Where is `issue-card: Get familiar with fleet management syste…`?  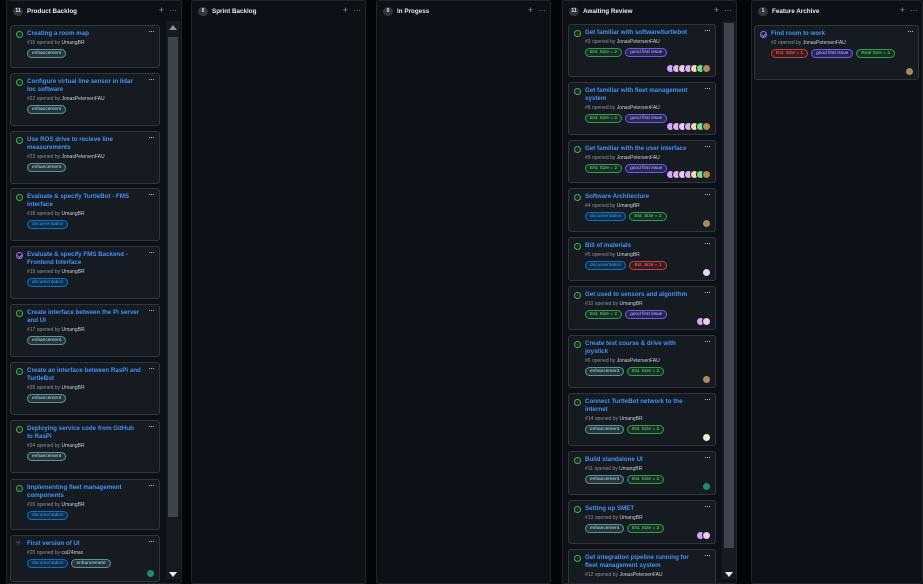 issue-card: Get familiar with fleet management syste… is located at coordinates (642, 108).